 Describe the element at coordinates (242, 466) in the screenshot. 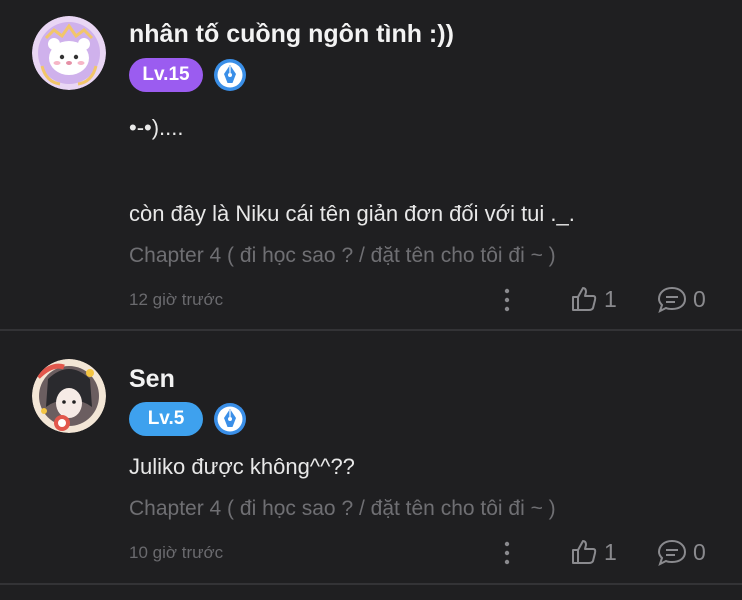

I see `comment-text-line: Juliko được không^^??` at that location.